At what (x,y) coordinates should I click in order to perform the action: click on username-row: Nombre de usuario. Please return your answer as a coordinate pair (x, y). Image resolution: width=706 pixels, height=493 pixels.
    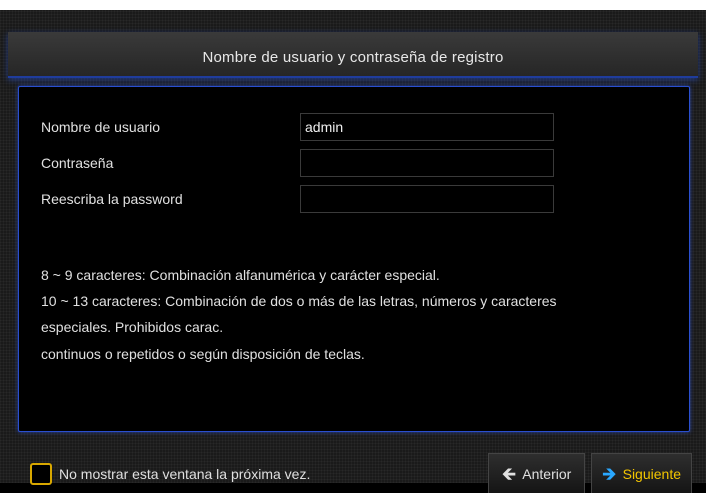
    Looking at the image, I should click on (171, 127).